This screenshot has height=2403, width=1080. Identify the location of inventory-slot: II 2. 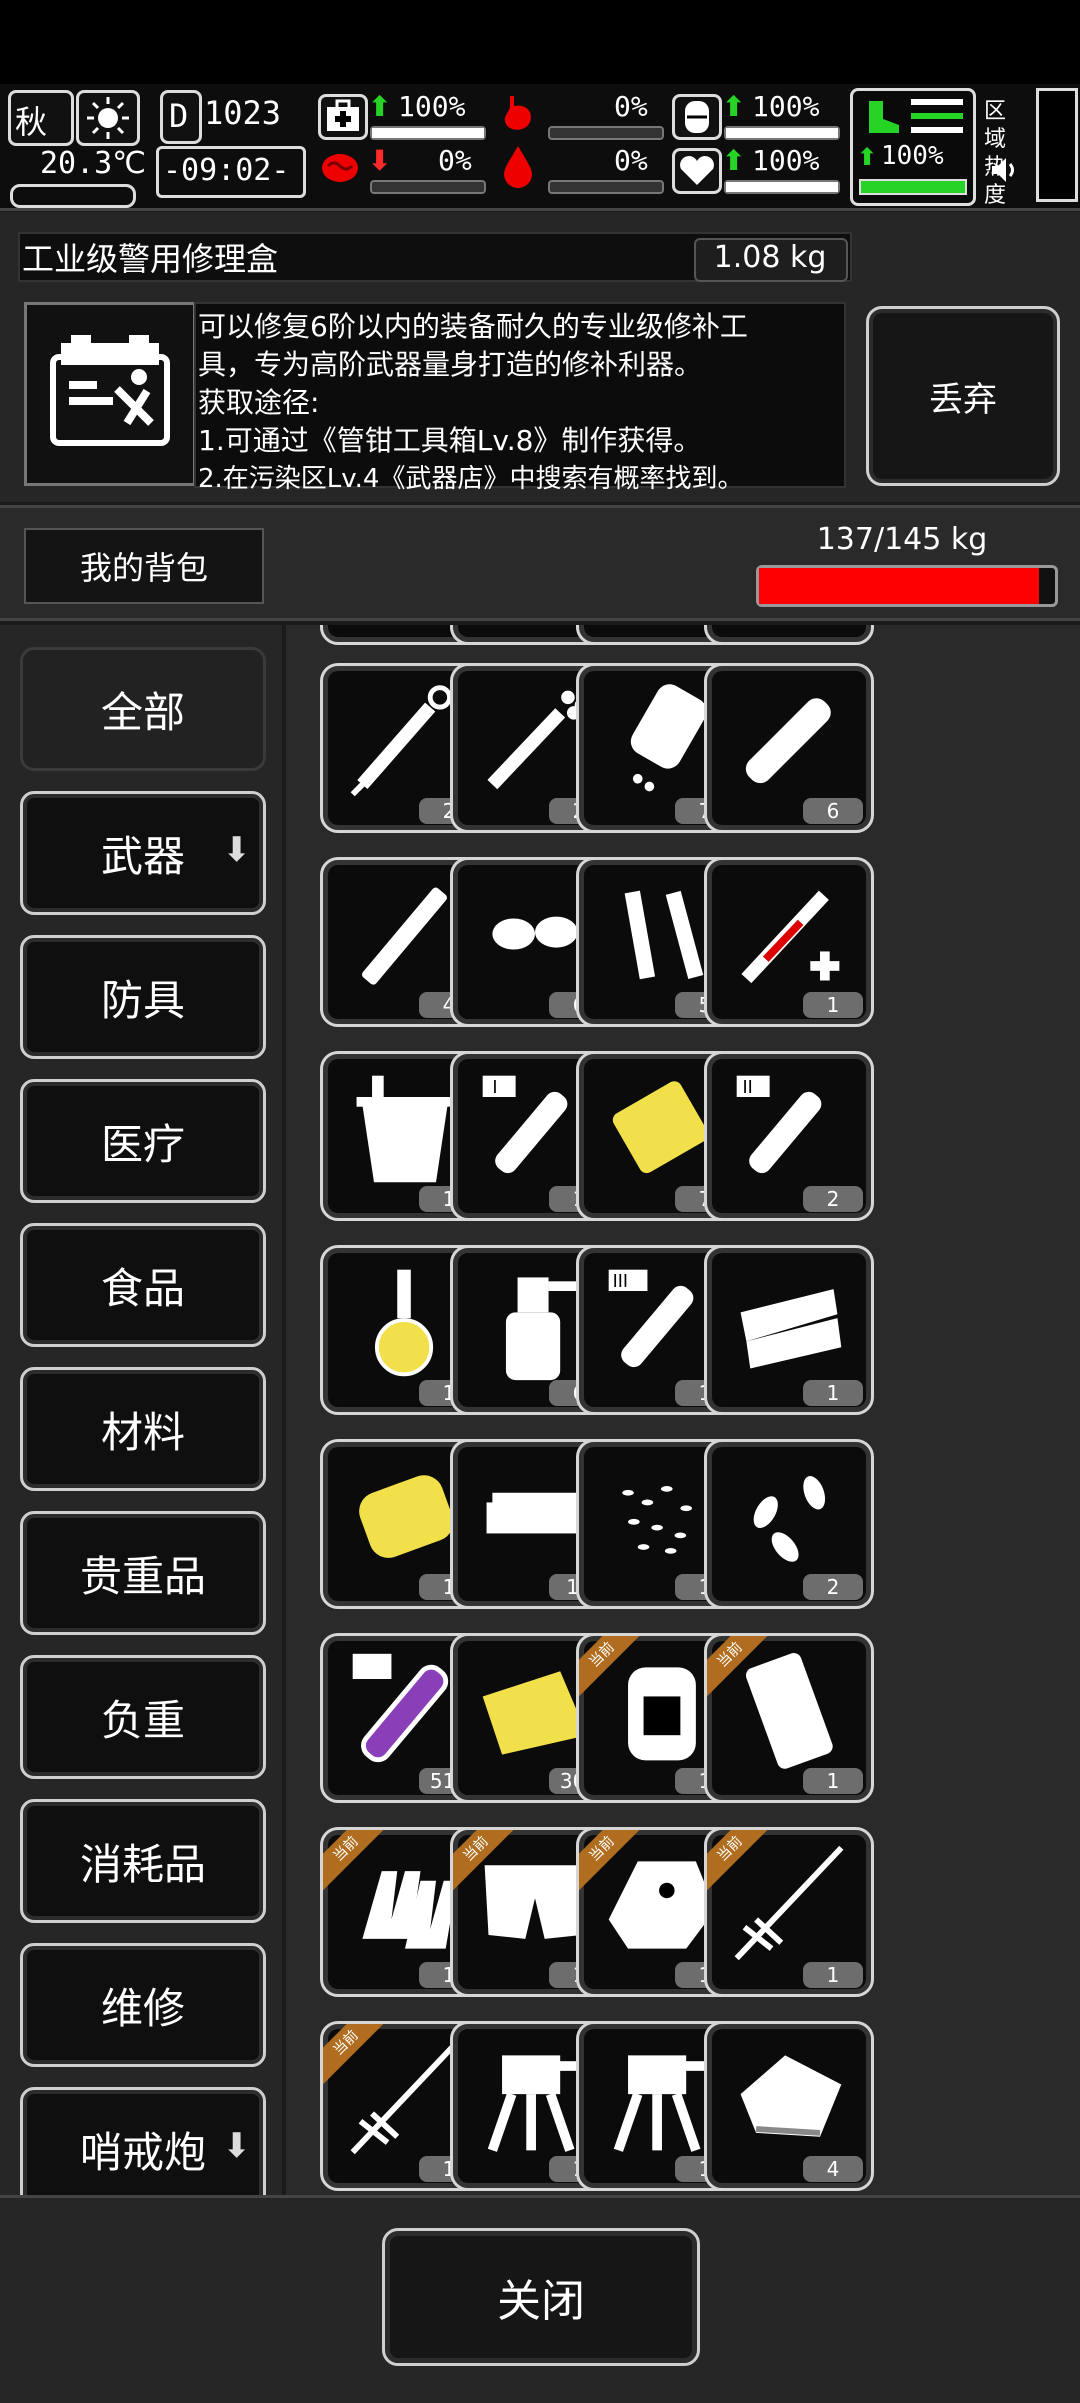
(789, 1136).